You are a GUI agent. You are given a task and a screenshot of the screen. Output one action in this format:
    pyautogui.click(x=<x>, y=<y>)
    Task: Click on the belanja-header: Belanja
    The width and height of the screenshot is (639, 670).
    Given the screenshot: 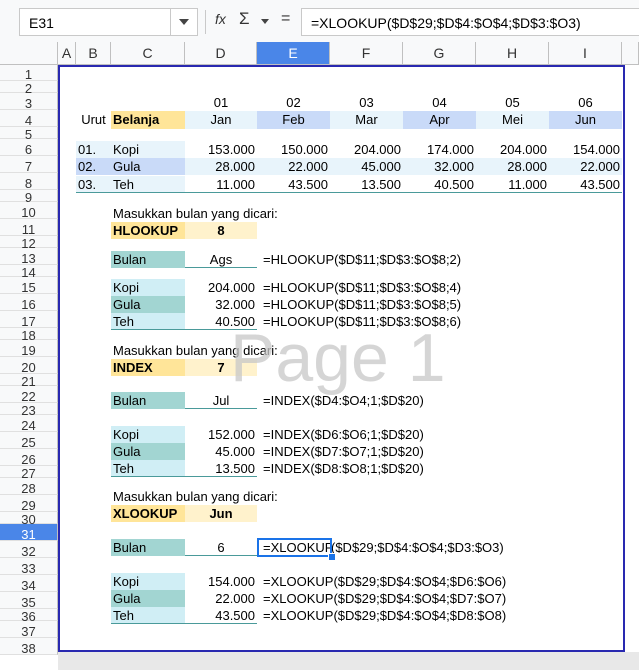 What is the action you would take?
    pyautogui.click(x=148, y=120)
    